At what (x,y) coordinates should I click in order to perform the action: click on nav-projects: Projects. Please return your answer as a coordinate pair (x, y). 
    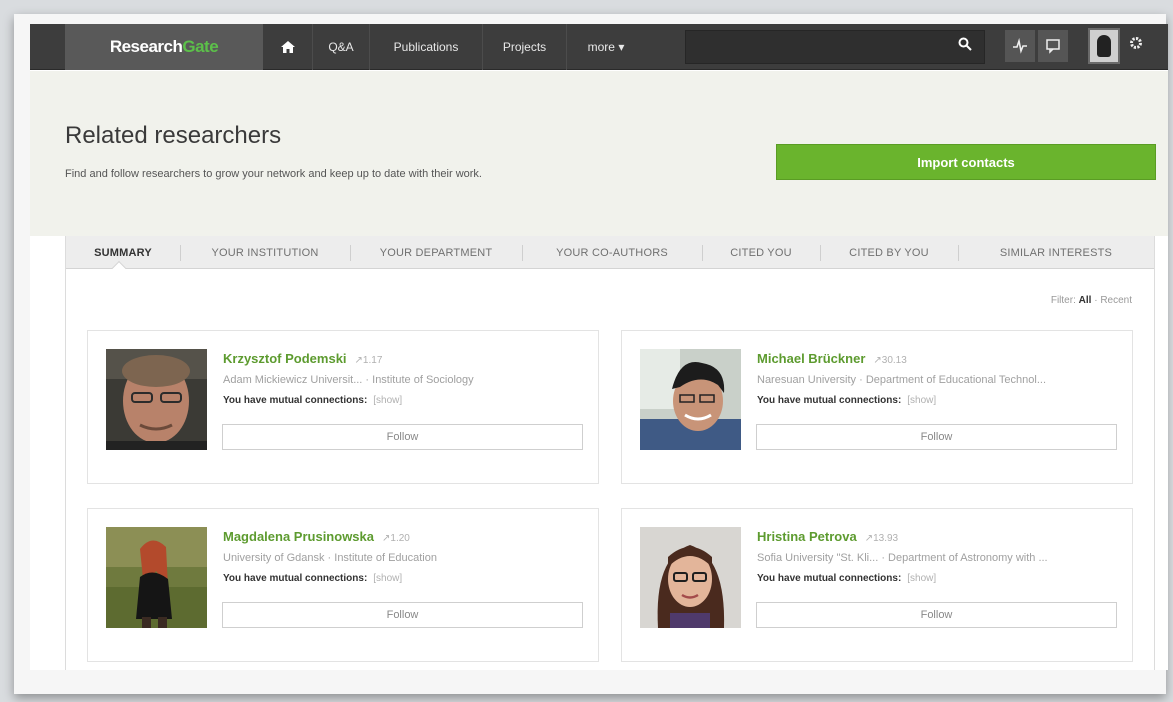
    Looking at the image, I should click on (525, 47).